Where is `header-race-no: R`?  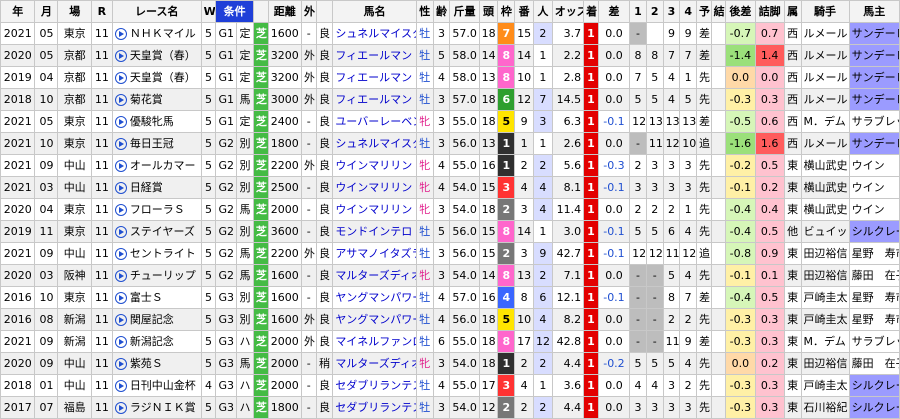 header-race-no: R is located at coordinates (101, 11).